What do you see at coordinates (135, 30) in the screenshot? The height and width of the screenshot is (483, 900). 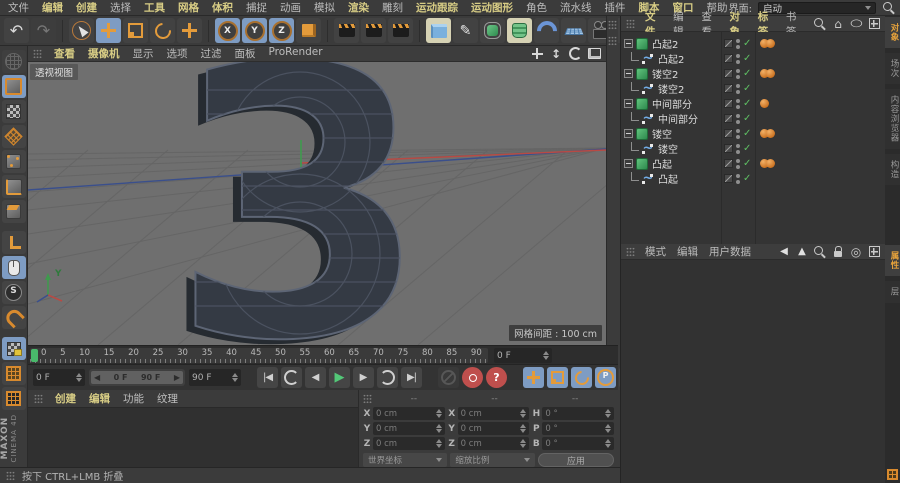 I see `scale-icon` at bounding box center [135, 30].